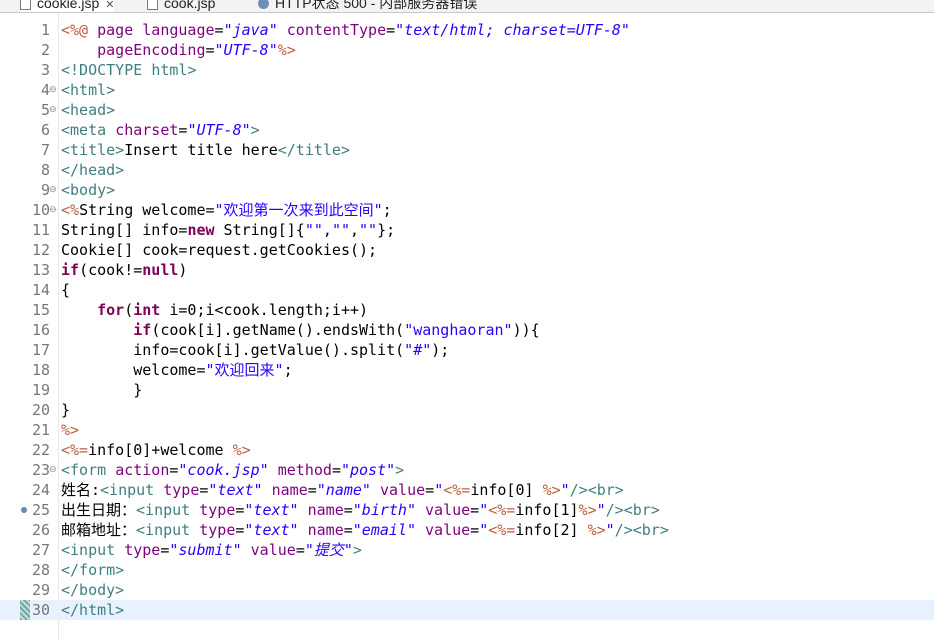 The image size is (934, 640). What do you see at coordinates (278, 330) in the screenshot?
I see `code-token: (cook[i].getName().endsWith(` at bounding box center [278, 330].